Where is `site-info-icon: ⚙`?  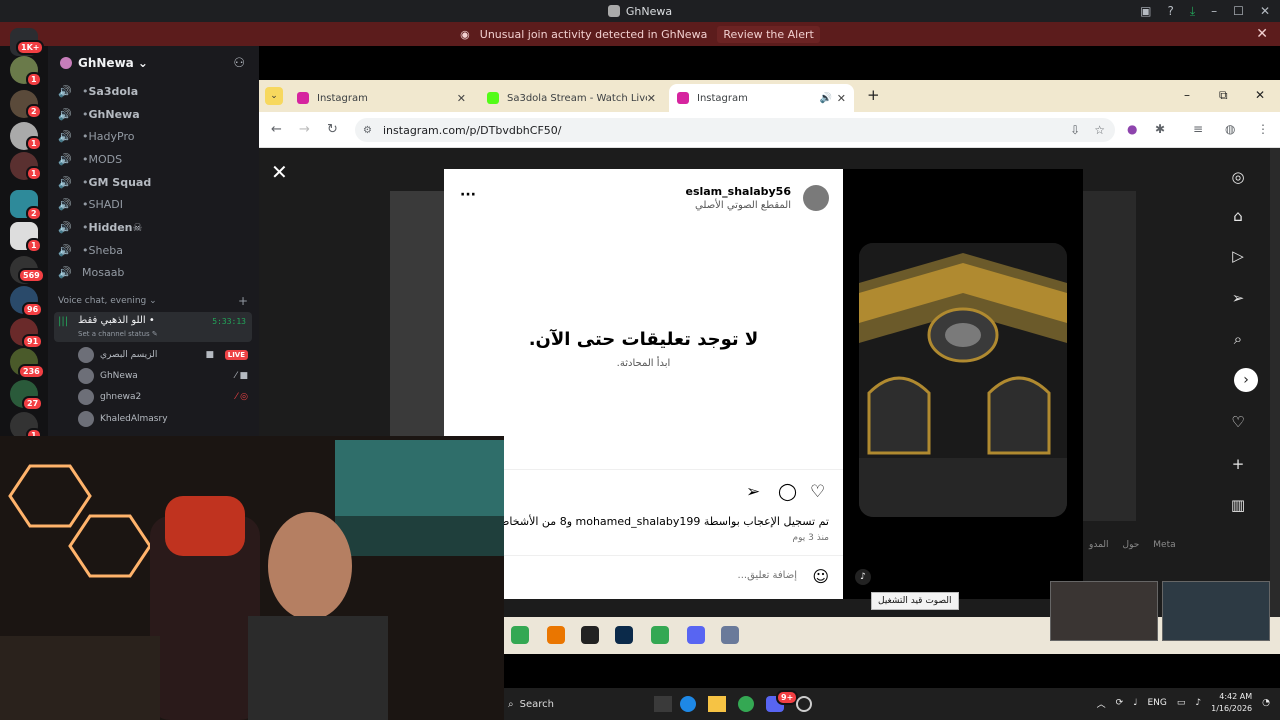 site-info-icon: ⚙ is located at coordinates (367, 130).